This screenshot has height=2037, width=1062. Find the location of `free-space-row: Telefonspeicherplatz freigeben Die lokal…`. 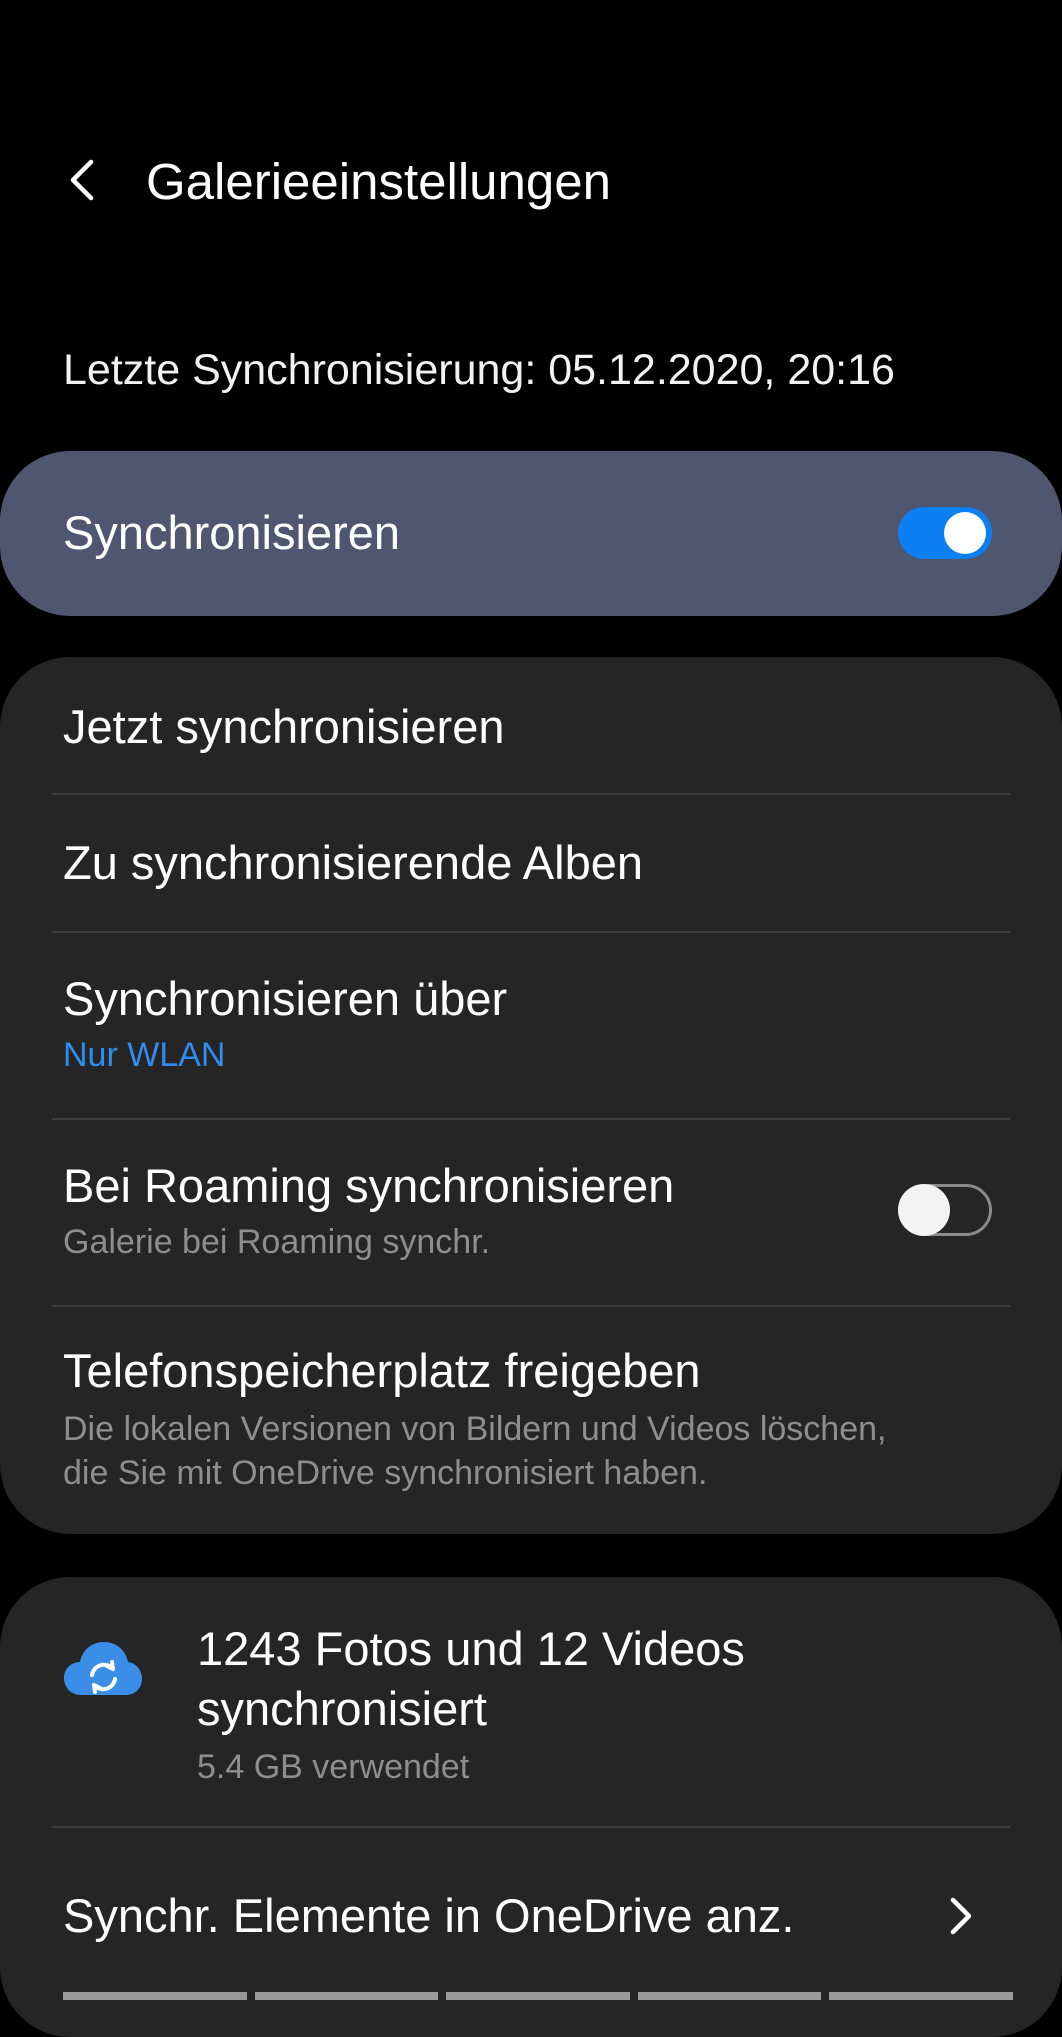

free-space-row: Telefonspeicherplatz freigeben Die lokal… is located at coordinates (531, 1420).